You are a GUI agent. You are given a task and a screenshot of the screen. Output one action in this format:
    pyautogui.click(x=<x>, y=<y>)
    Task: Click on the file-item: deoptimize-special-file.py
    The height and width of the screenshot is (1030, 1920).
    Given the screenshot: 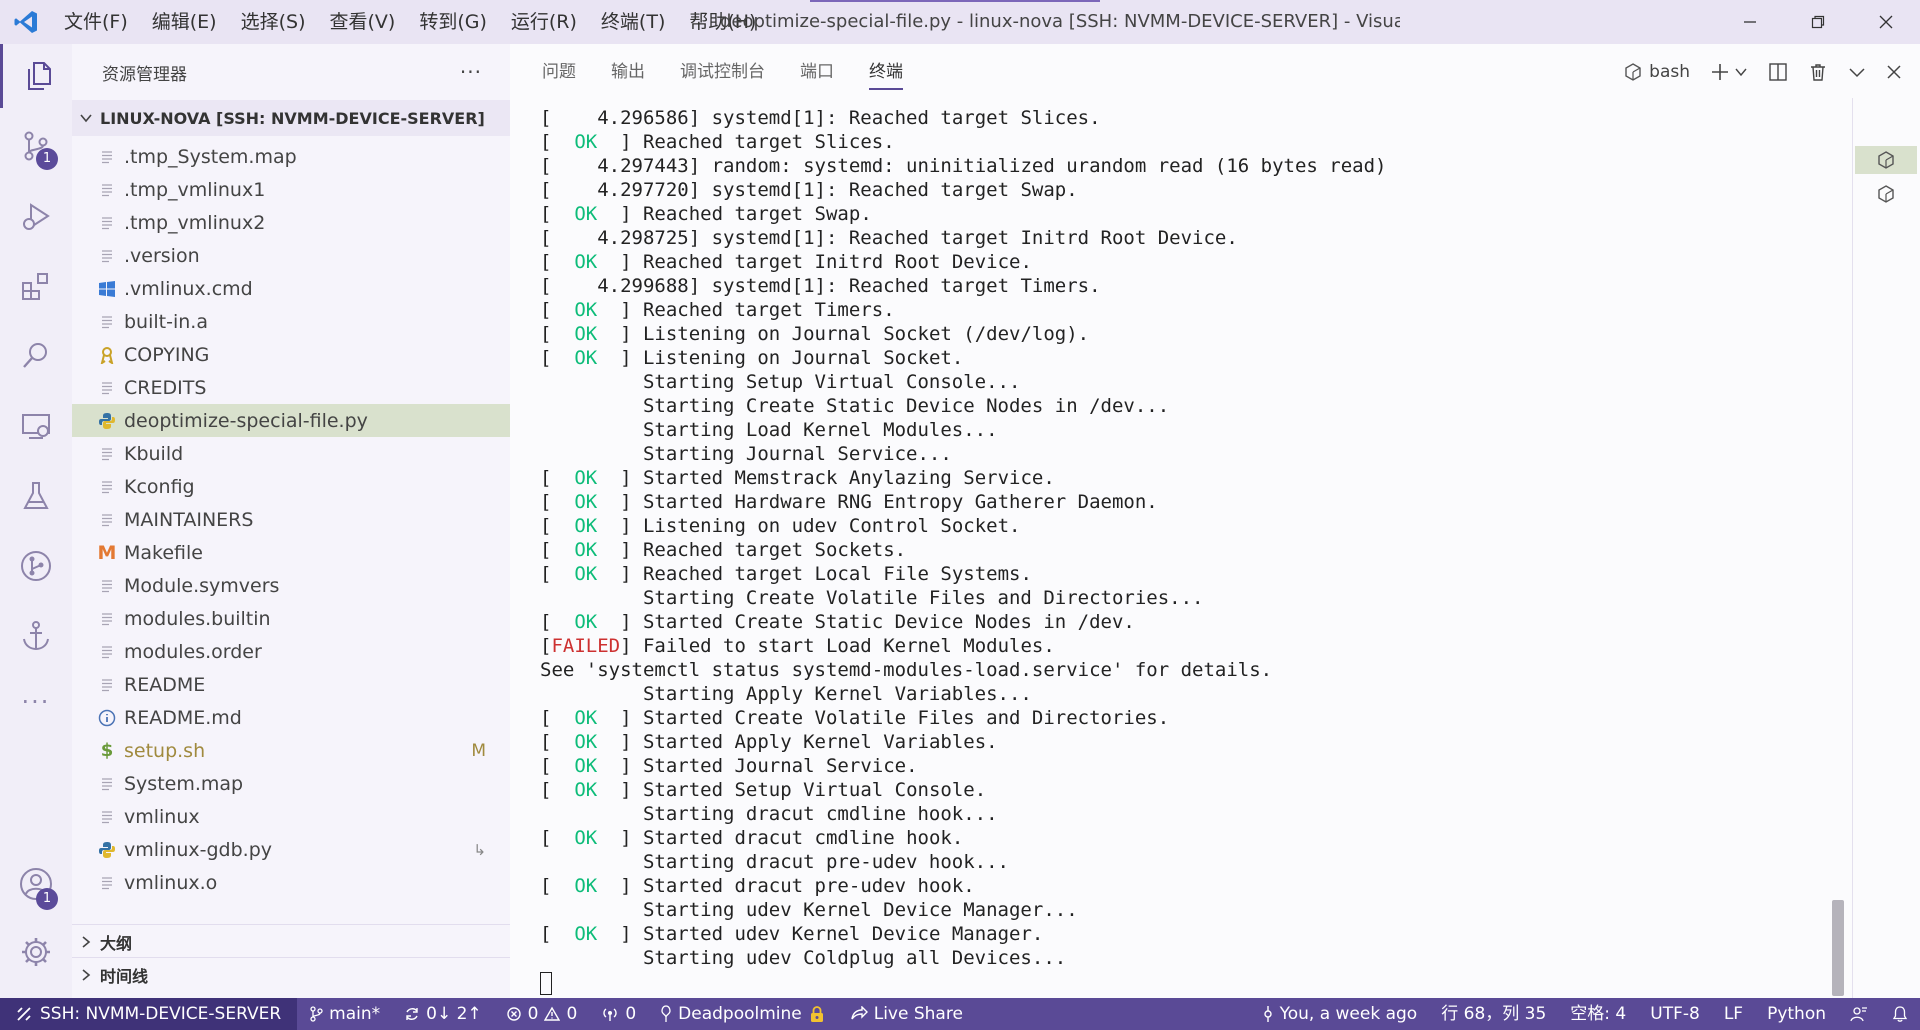 What is the action you would take?
    pyautogui.click(x=291, y=420)
    